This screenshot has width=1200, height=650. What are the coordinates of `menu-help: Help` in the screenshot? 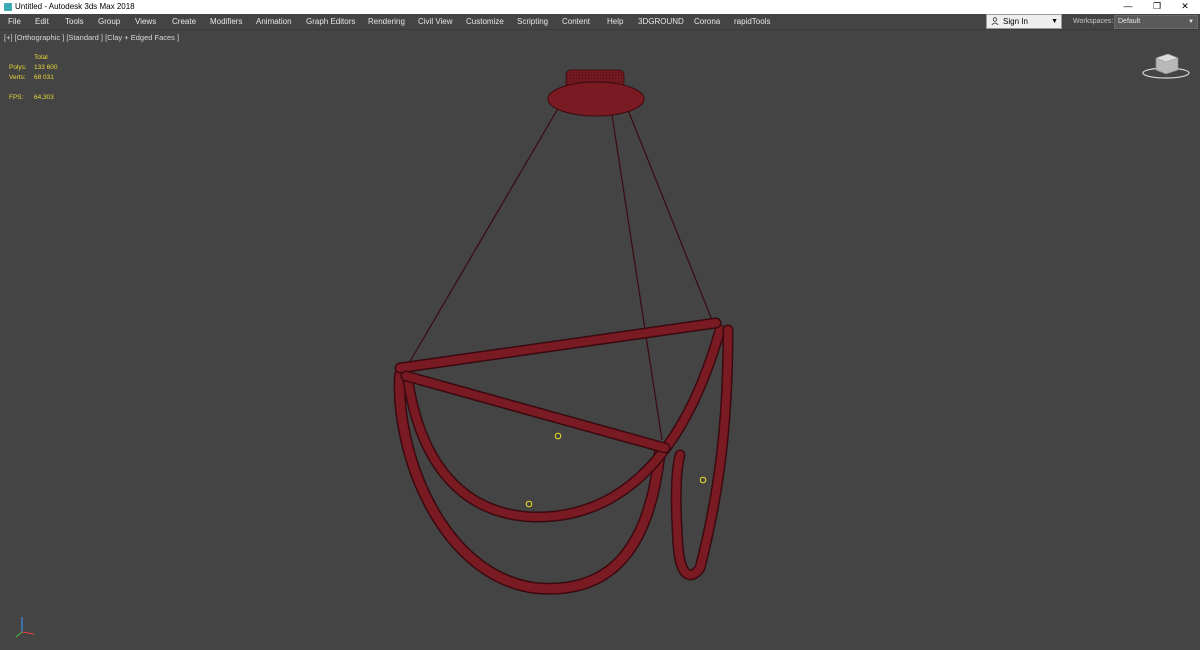 It's located at (615, 21).